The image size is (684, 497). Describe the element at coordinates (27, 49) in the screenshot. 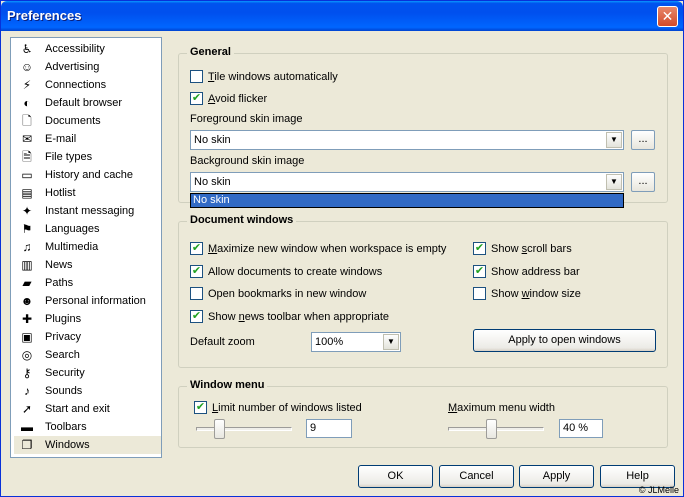

I see `accessibility-icon: ♿` at that location.